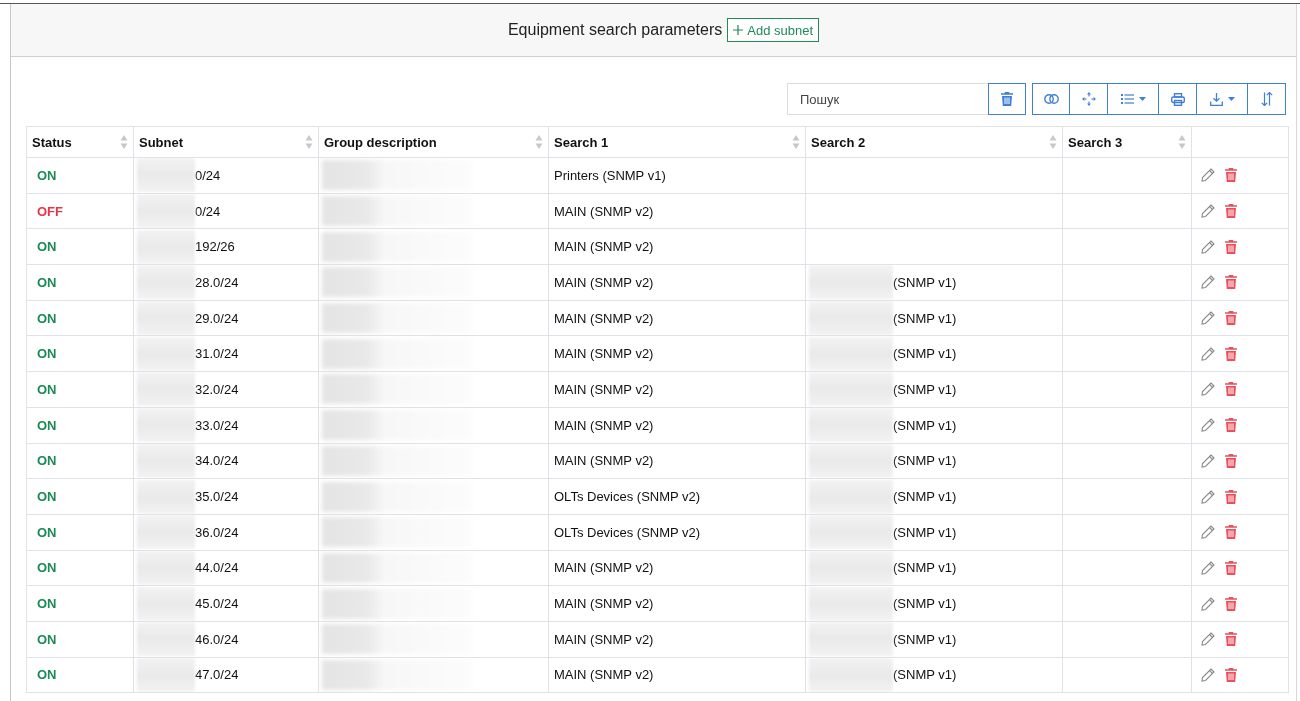 The height and width of the screenshot is (701, 1300). I want to click on toggle-button, so click(1051, 99).